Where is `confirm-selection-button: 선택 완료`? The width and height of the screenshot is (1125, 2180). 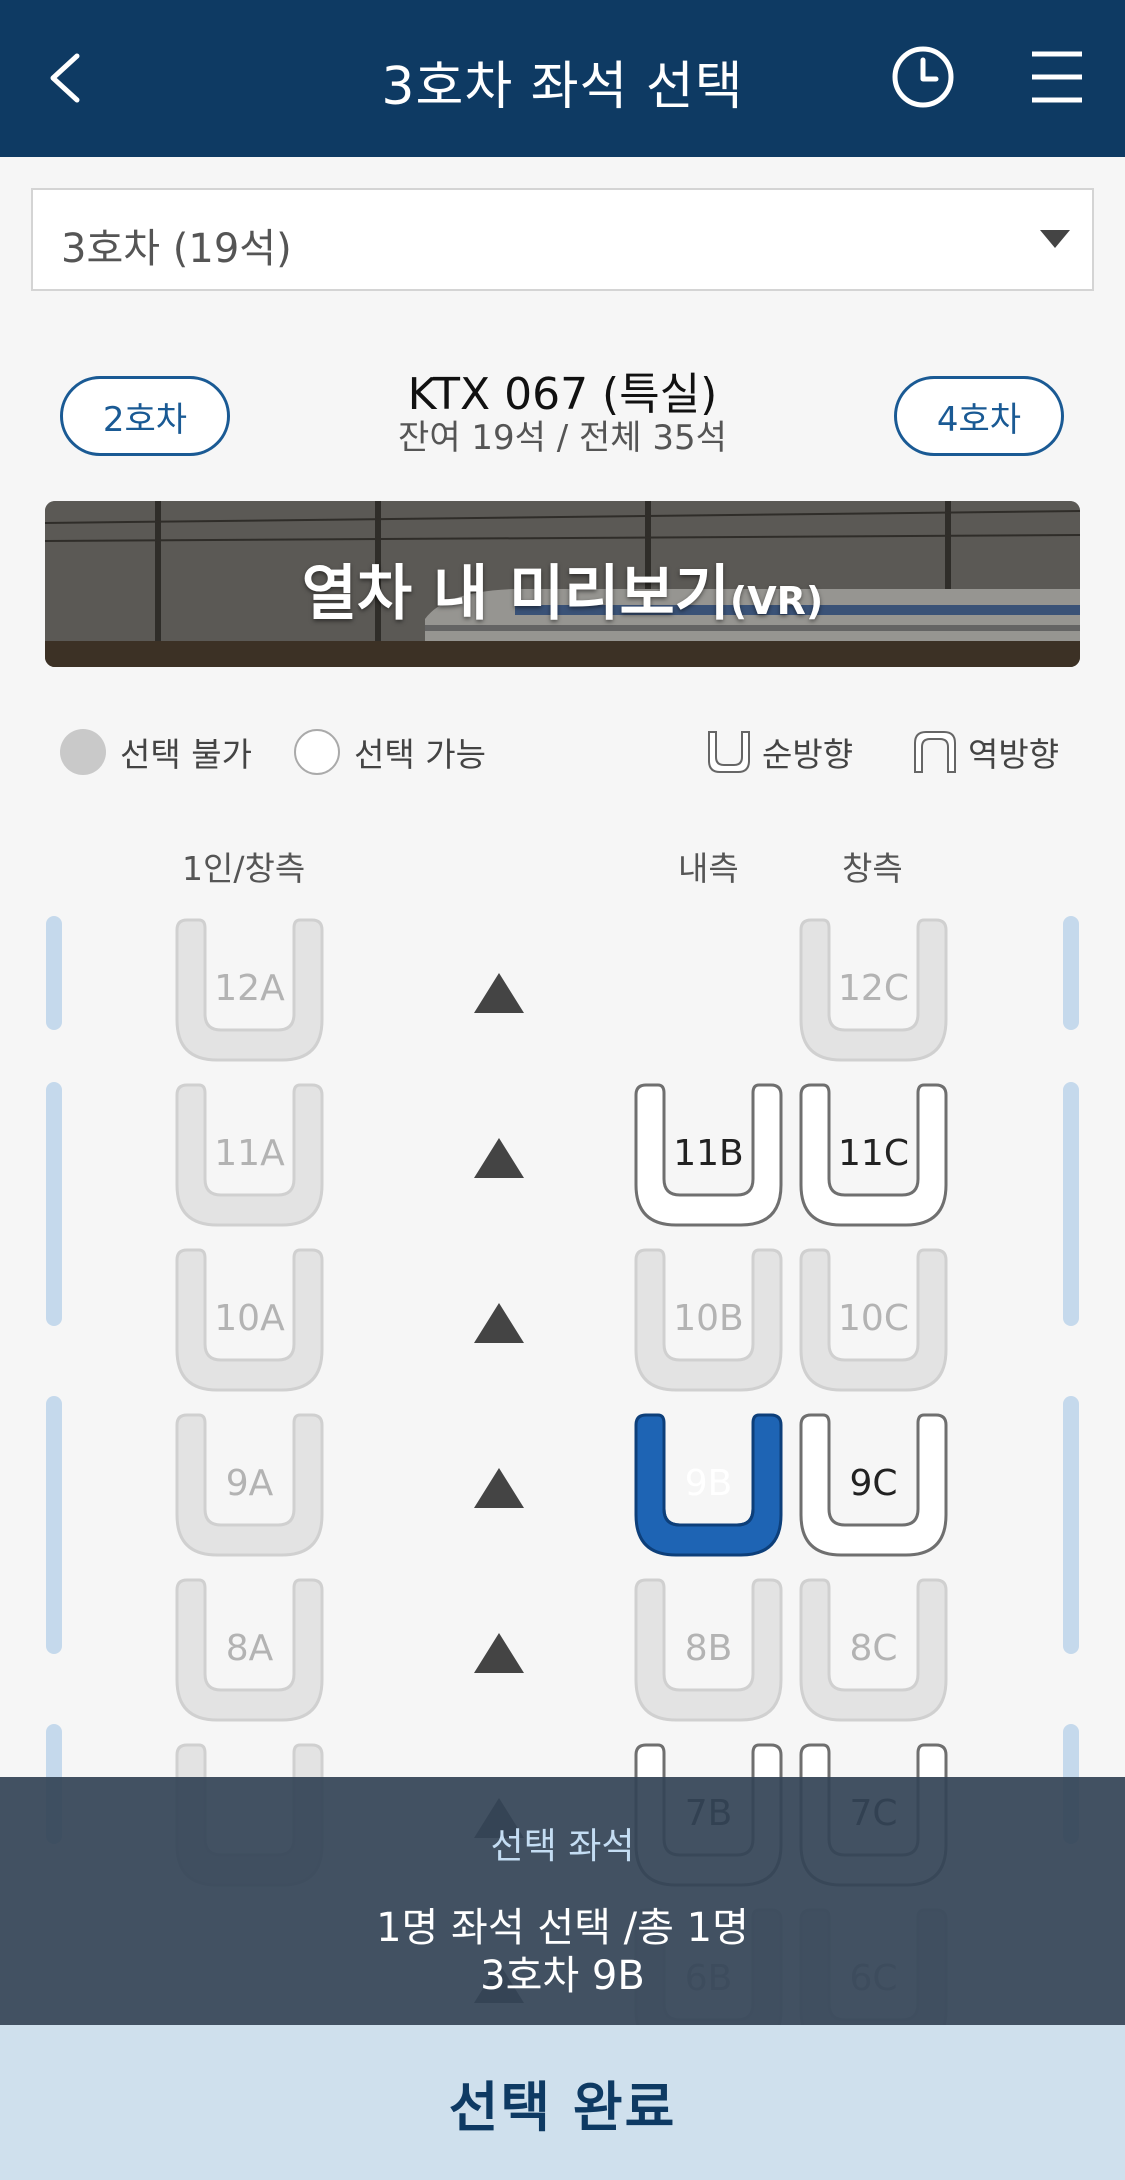
confirm-selection-button: 선택 완료 is located at coordinates (562, 2102).